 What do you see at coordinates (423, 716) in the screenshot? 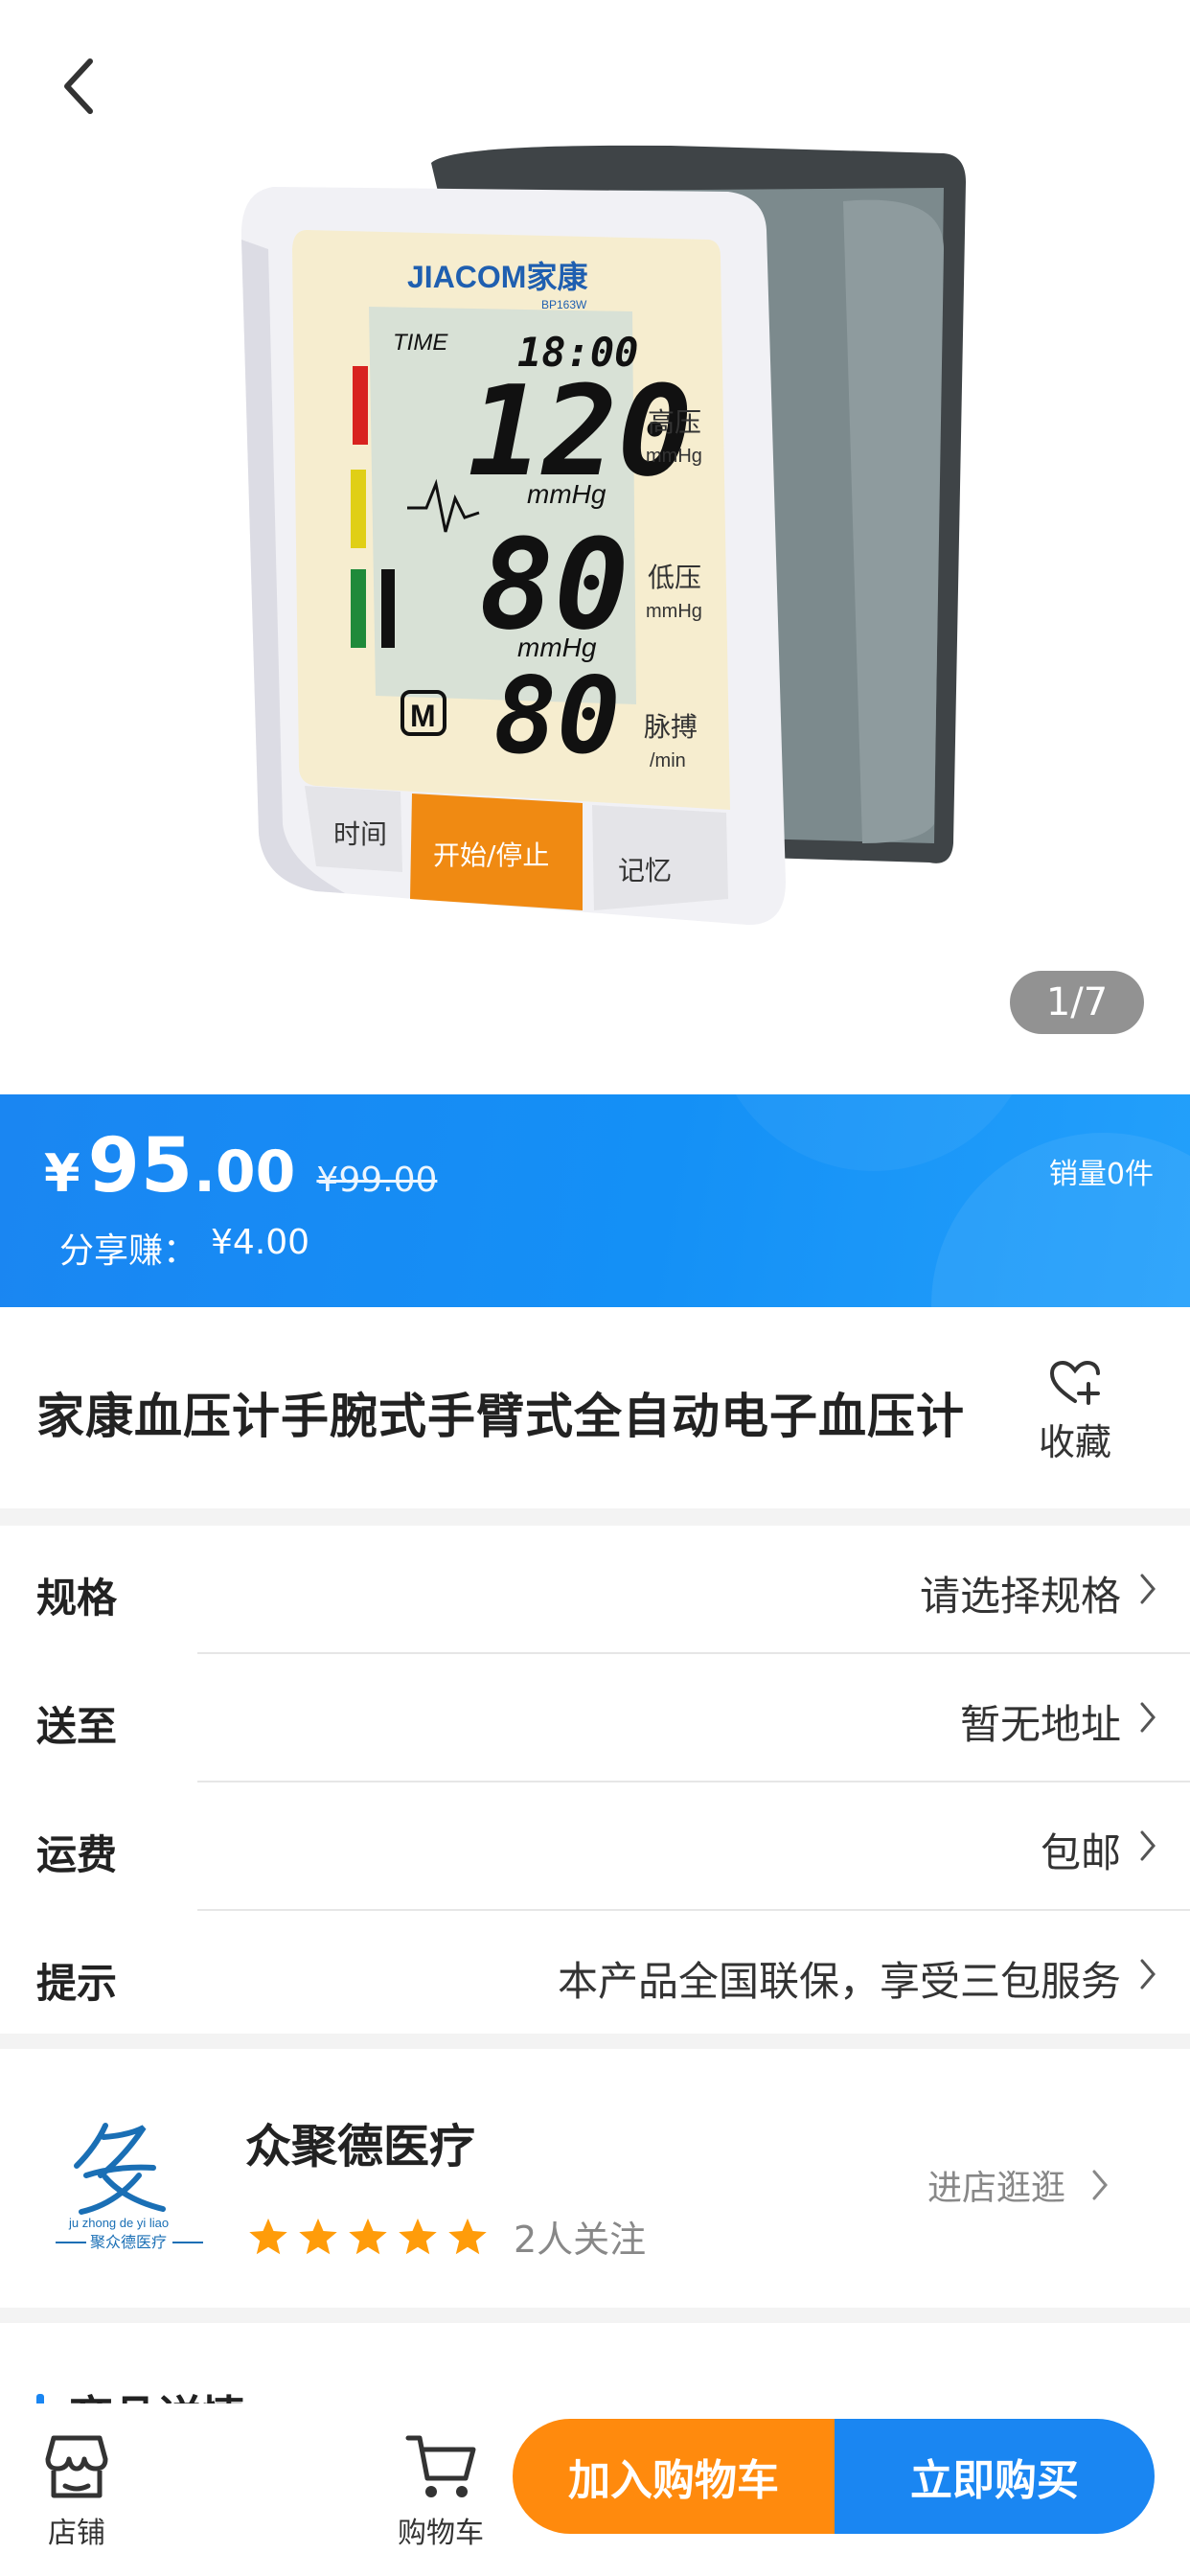
I see `device-memory-badge: M` at bounding box center [423, 716].